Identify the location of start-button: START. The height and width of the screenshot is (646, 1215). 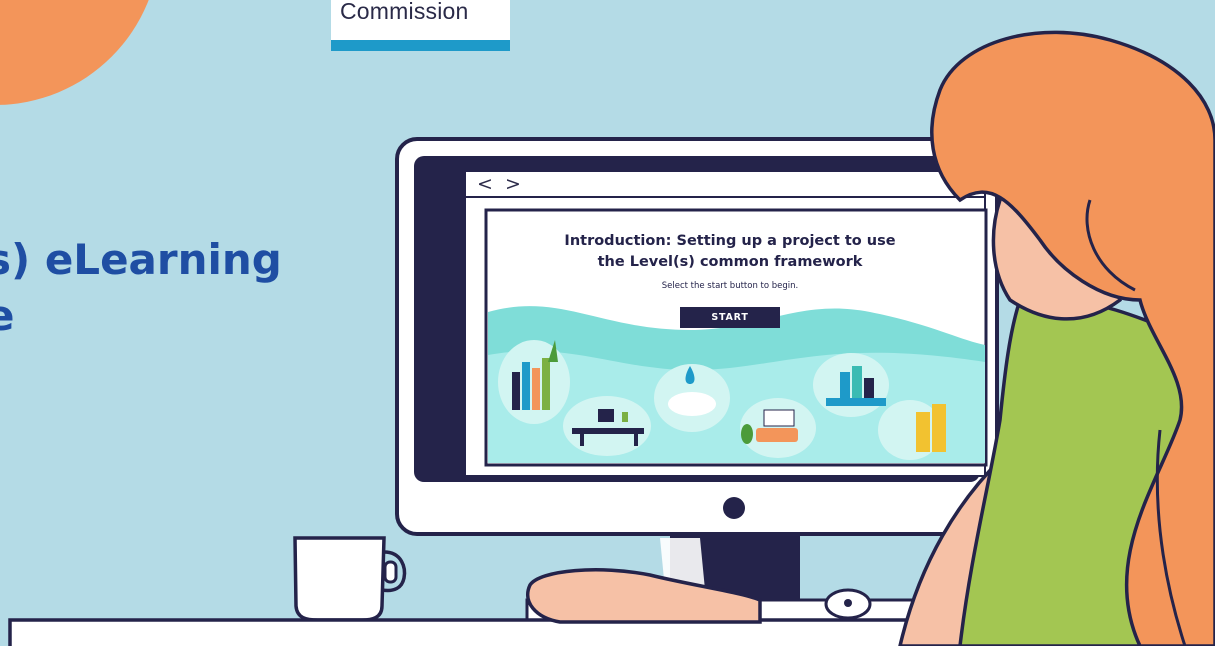
(730, 317).